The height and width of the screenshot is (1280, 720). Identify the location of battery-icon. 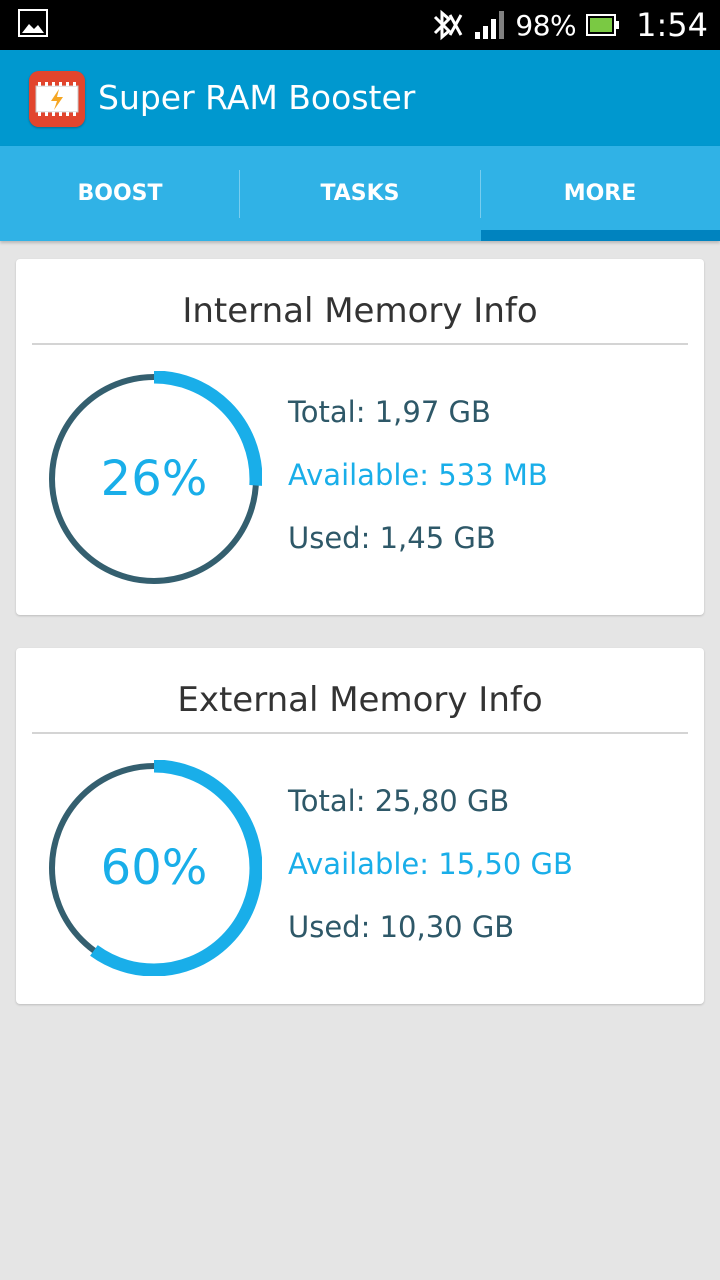
(603, 25).